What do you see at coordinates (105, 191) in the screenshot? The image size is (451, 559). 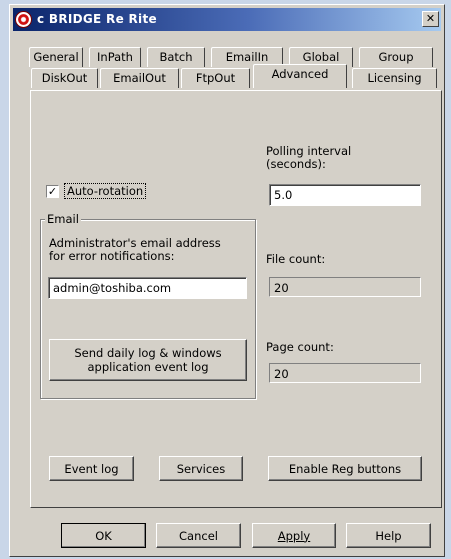 I see `auto-rotation-label: Auto-rotation` at bounding box center [105, 191].